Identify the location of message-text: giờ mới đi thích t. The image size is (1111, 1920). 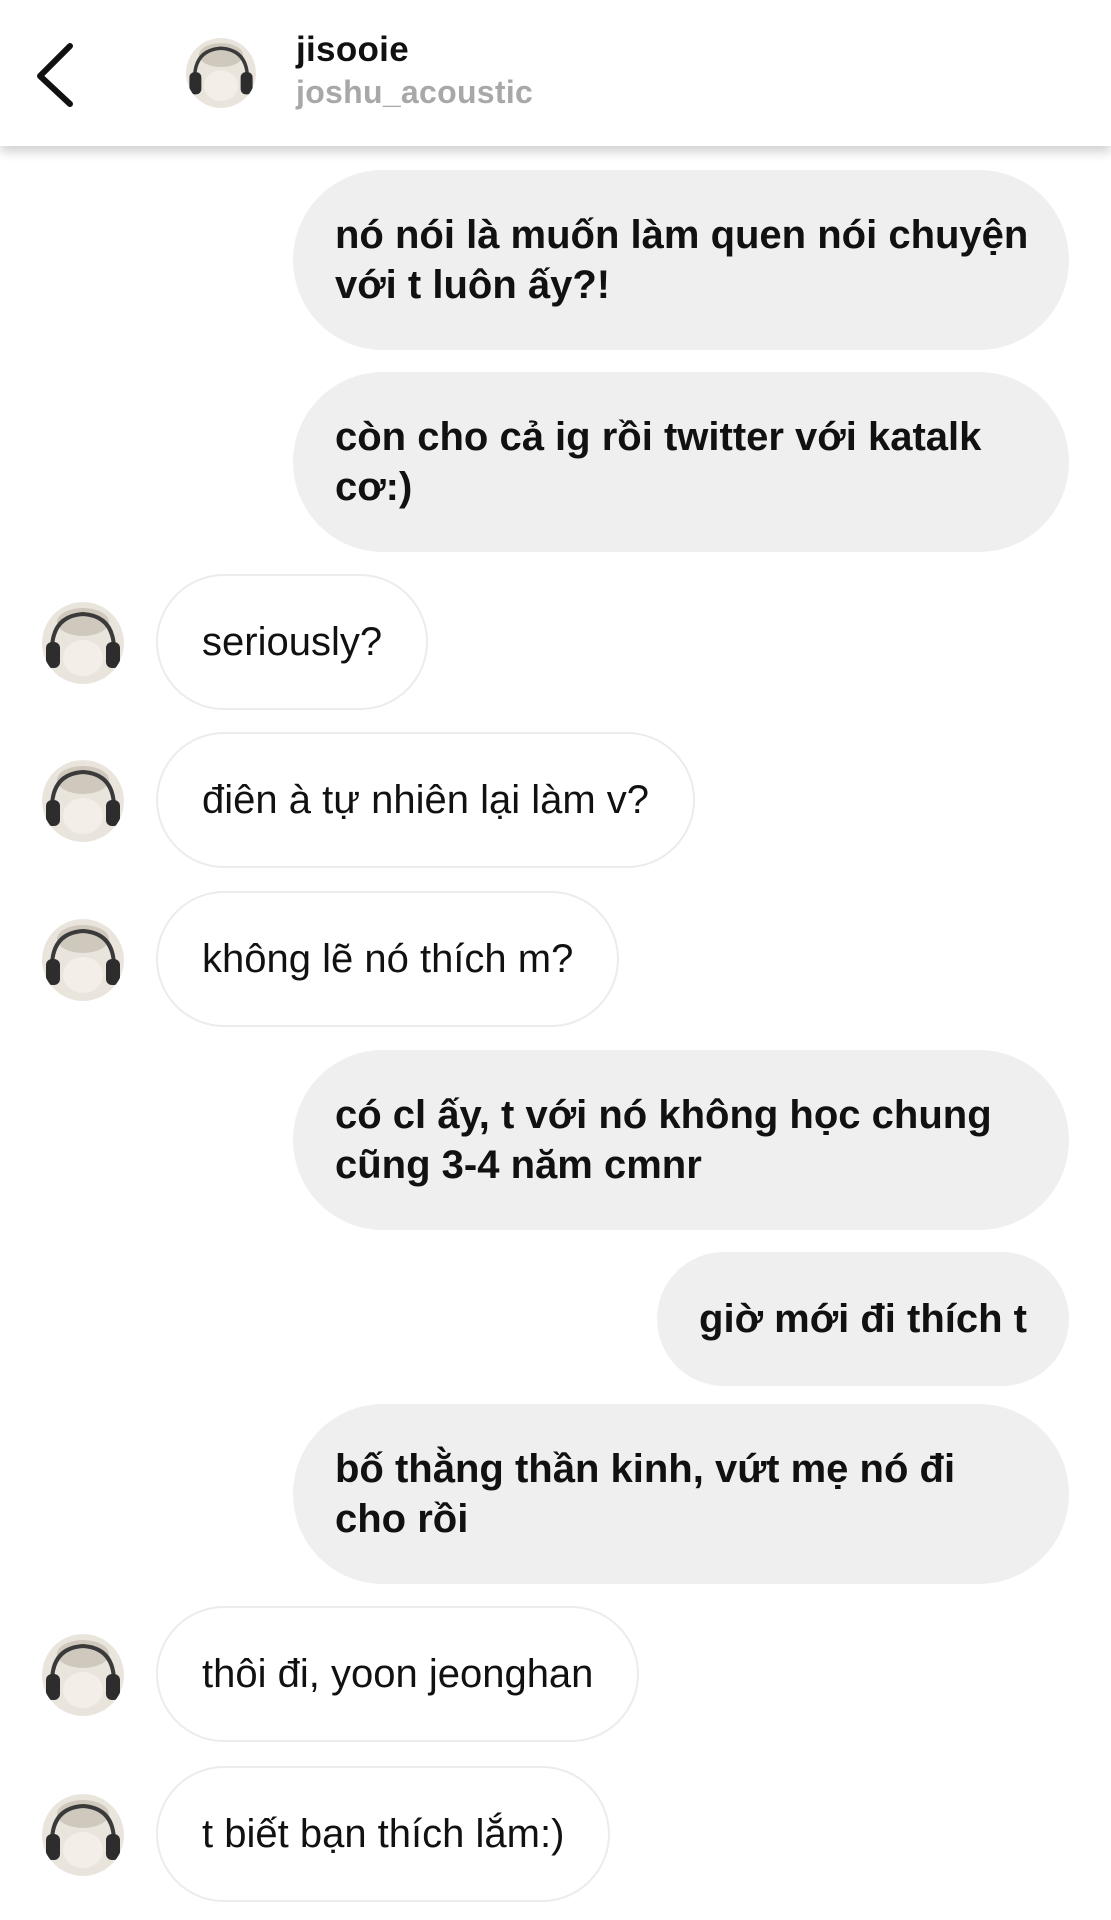
(863, 1319).